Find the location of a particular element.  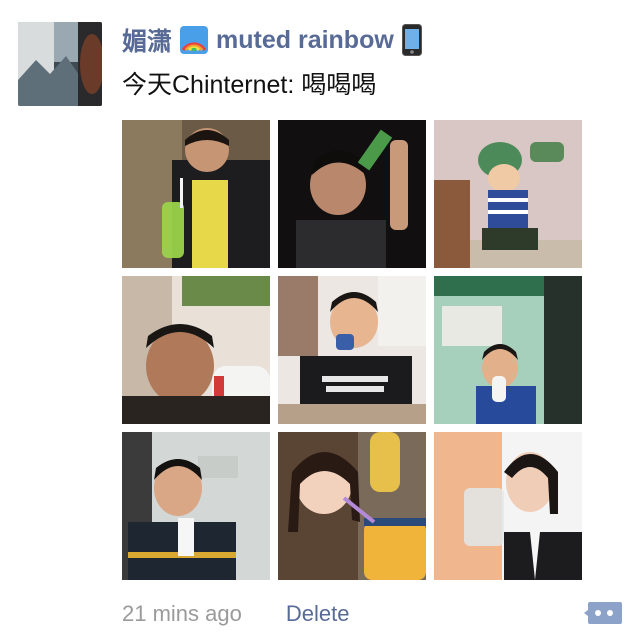

delete-link: Delete is located at coordinates (318, 614).